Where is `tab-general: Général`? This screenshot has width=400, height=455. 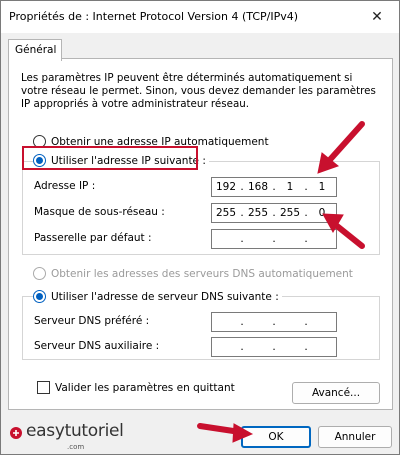
tab-general: Général is located at coordinates (35, 50).